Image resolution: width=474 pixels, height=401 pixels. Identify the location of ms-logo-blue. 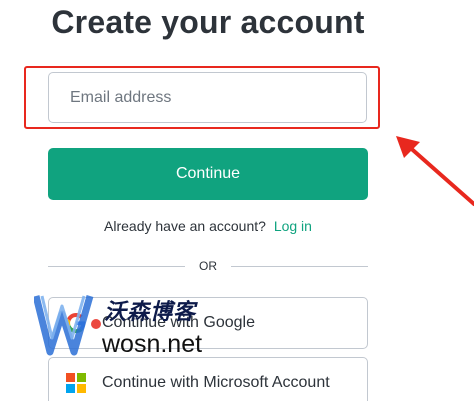
(70, 388).